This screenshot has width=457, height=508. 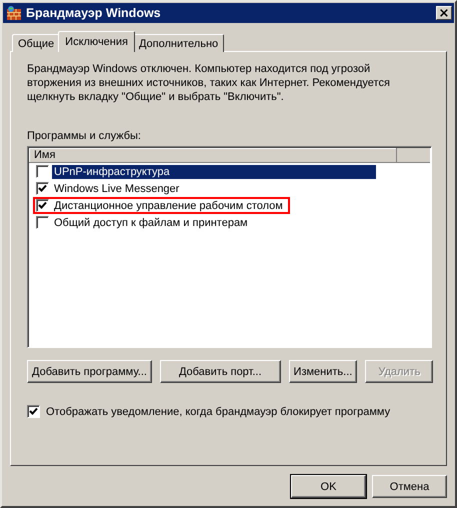 What do you see at coordinates (328, 486) in the screenshot?
I see `dialog-button: OK` at bounding box center [328, 486].